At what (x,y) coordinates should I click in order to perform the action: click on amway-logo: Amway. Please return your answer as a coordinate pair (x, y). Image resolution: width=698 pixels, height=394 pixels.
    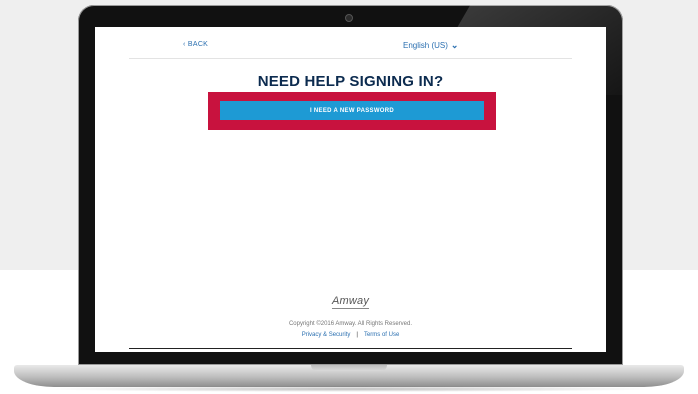
    Looking at the image, I should click on (350, 302).